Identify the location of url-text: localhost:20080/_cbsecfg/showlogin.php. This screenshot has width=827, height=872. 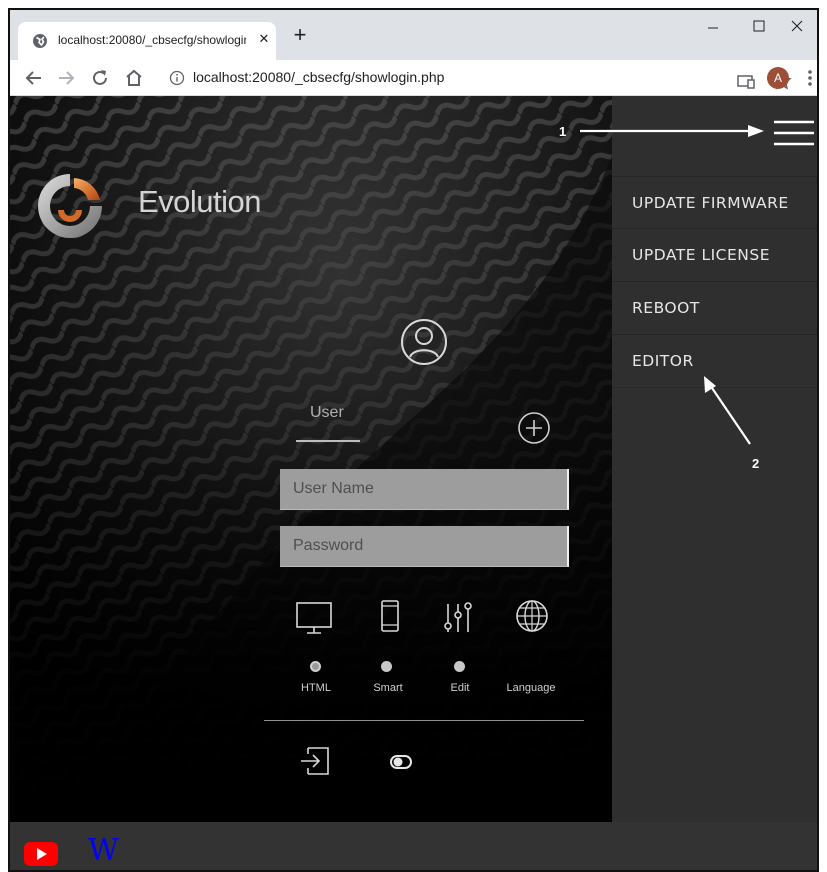
(319, 77).